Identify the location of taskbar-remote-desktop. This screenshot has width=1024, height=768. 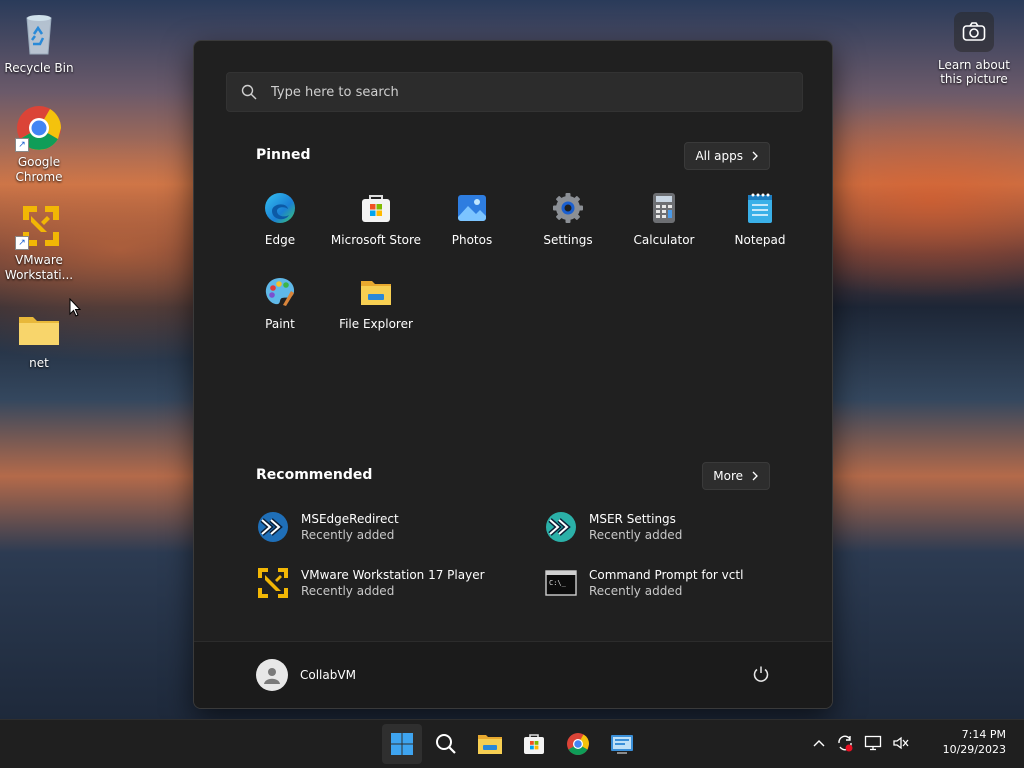
(622, 744).